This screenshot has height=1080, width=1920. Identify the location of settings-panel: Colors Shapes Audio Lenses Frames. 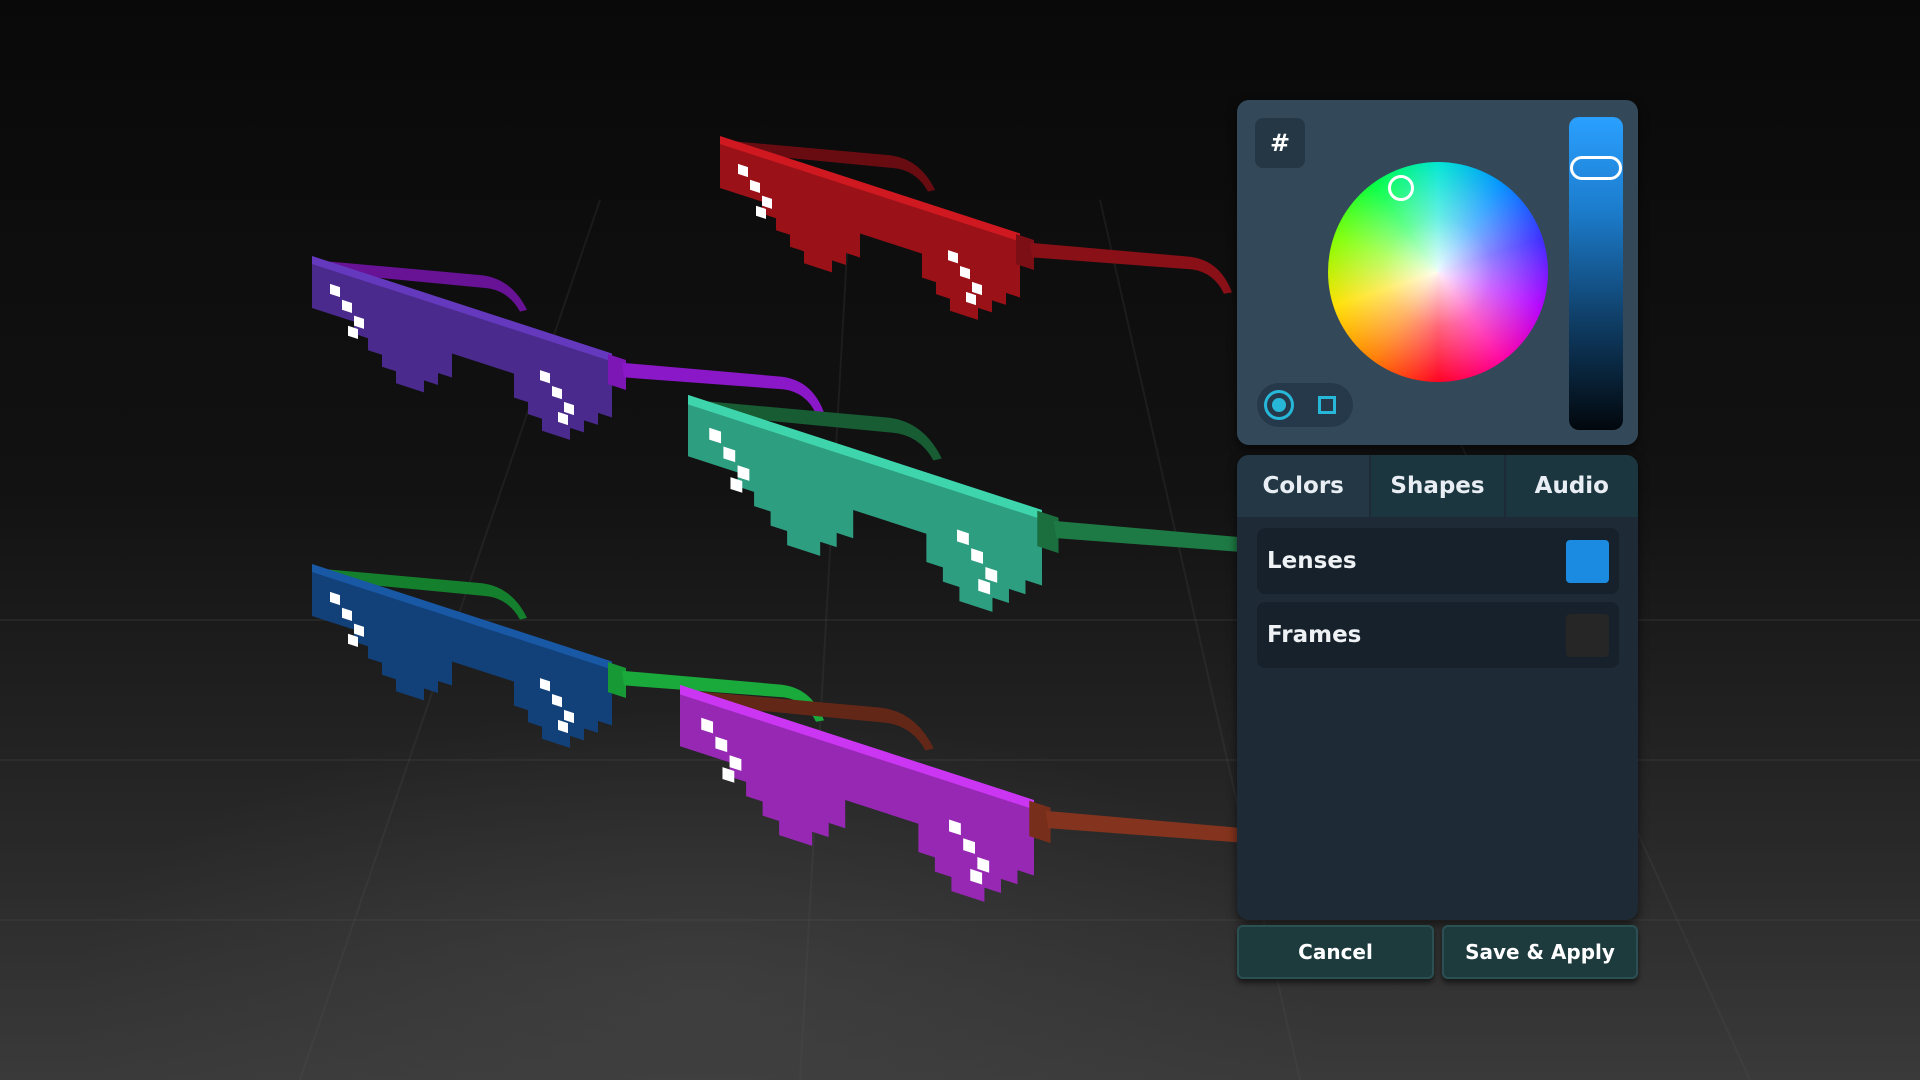
(1437, 687).